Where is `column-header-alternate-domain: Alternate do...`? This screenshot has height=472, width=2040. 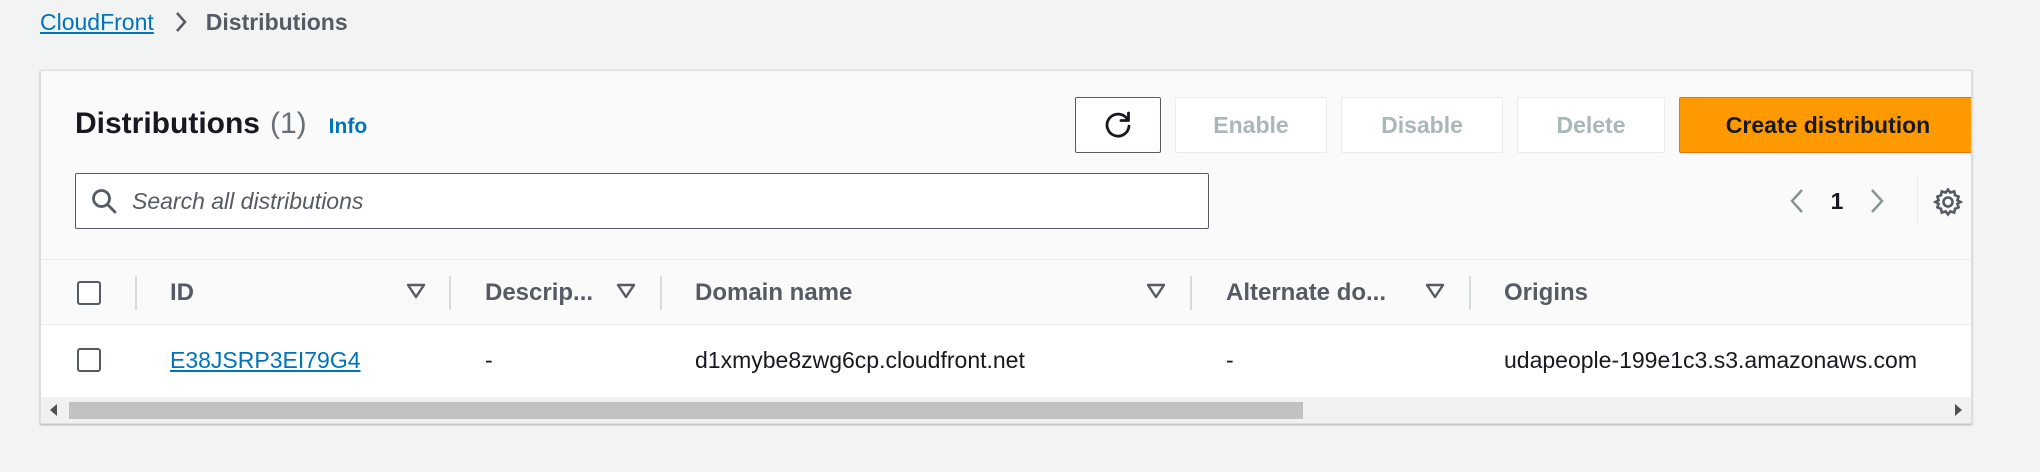 column-header-alternate-domain: Alternate do... is located at coordinates (1306, 293).